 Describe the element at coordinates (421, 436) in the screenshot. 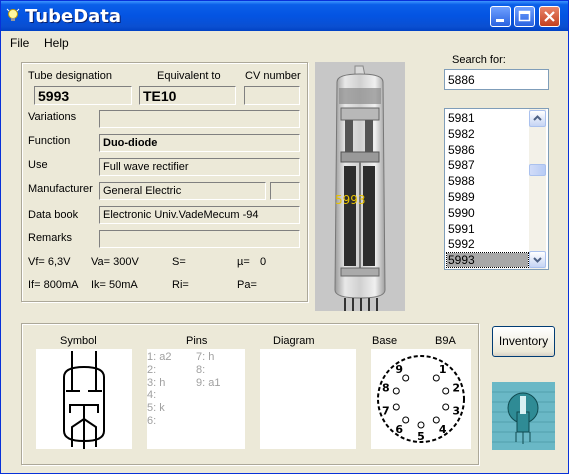

I see `base-pin-number: 5` at that location.